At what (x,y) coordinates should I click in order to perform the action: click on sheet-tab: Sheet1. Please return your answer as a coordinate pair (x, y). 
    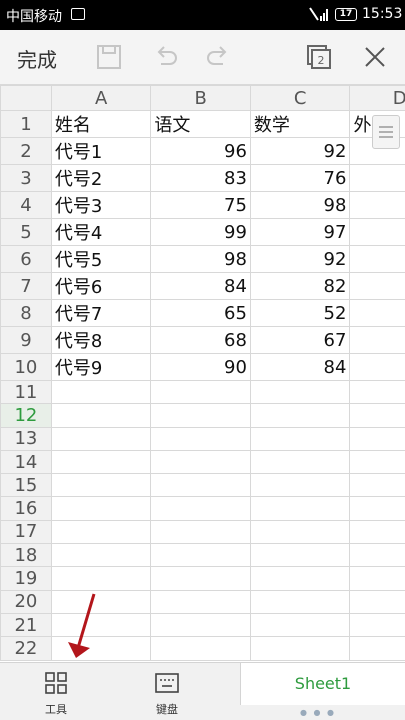
    Looking at the image, I should click on (322, 684).